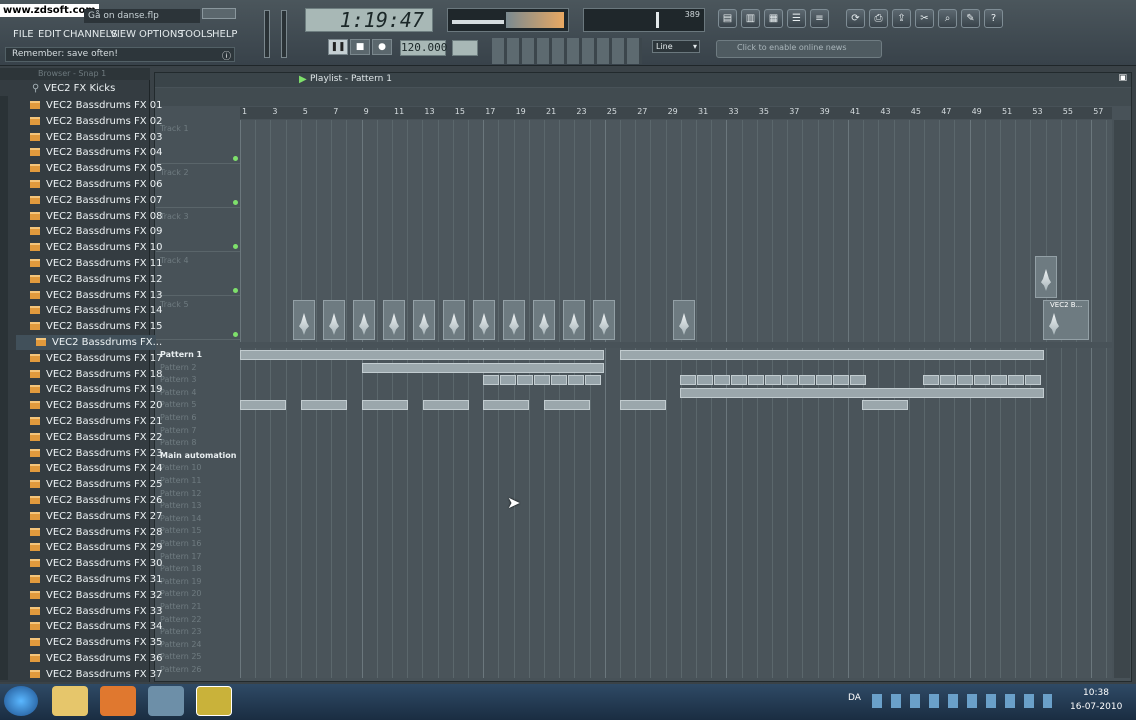 This screenshot has height=720, width=1136. I want to click on menu-view: VIEW, so click(123, 34).